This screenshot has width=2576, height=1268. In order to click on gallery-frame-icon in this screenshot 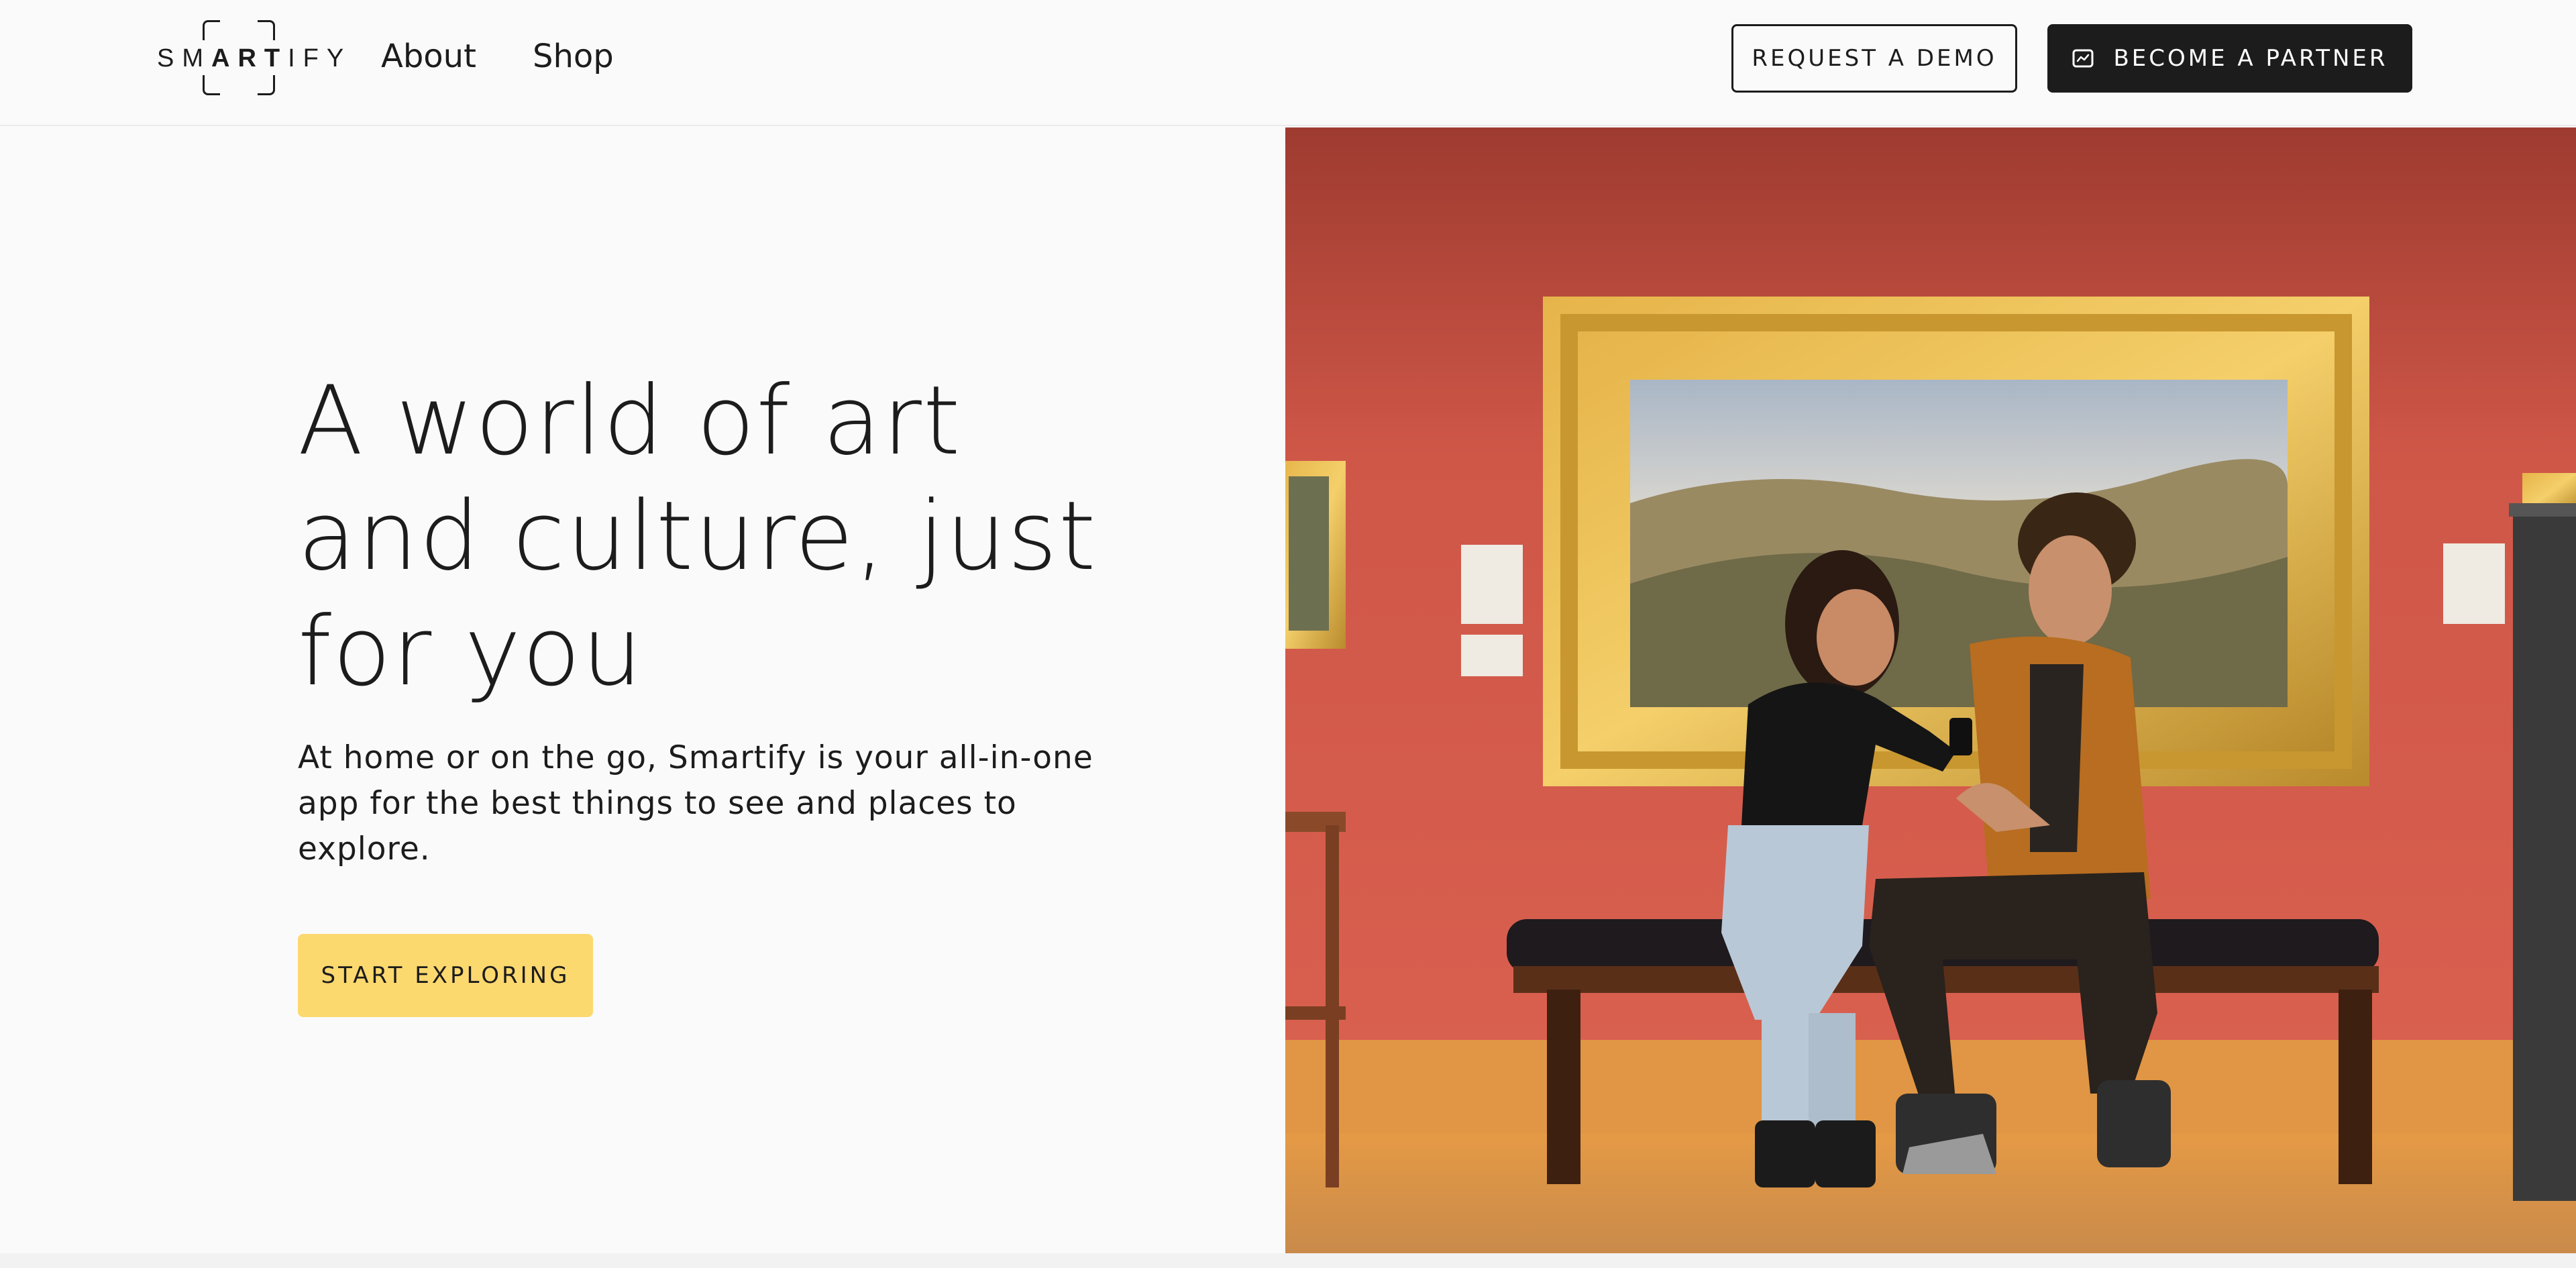, I will do `click(2083, 58)`.